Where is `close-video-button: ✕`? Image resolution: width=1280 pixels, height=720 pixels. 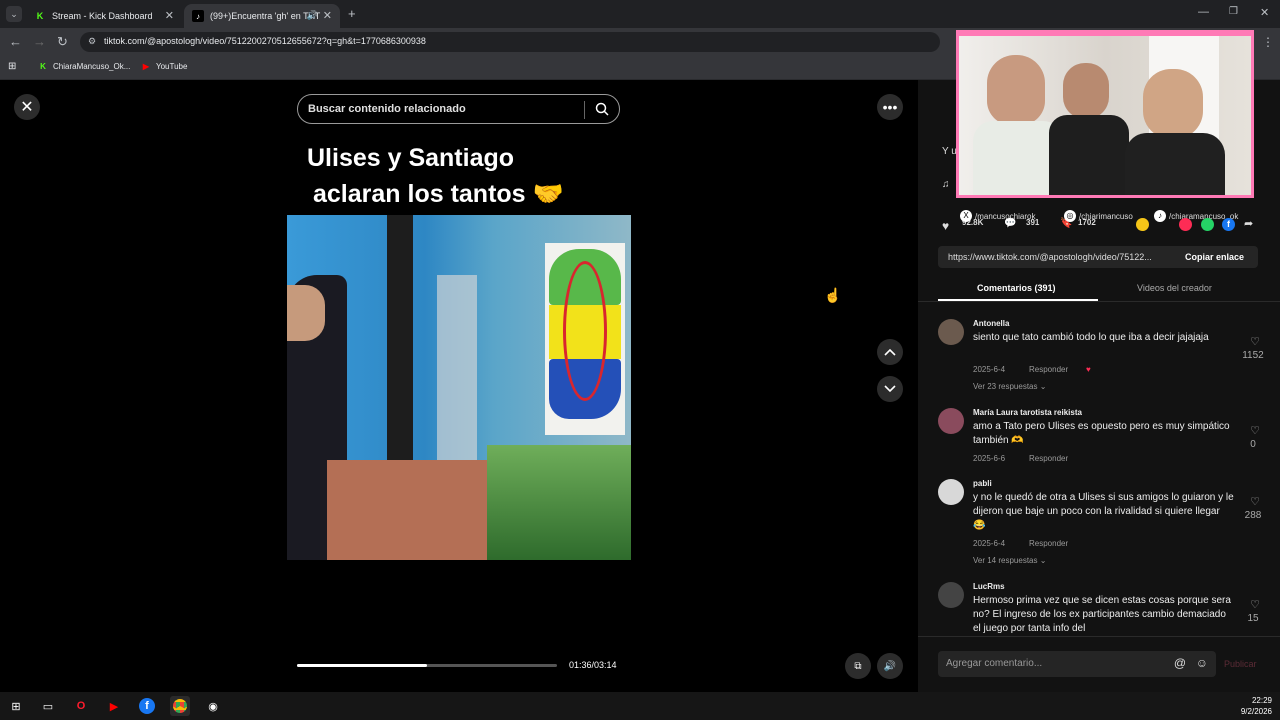 close-video-button: ✕ is located at coordinates (27, 107).